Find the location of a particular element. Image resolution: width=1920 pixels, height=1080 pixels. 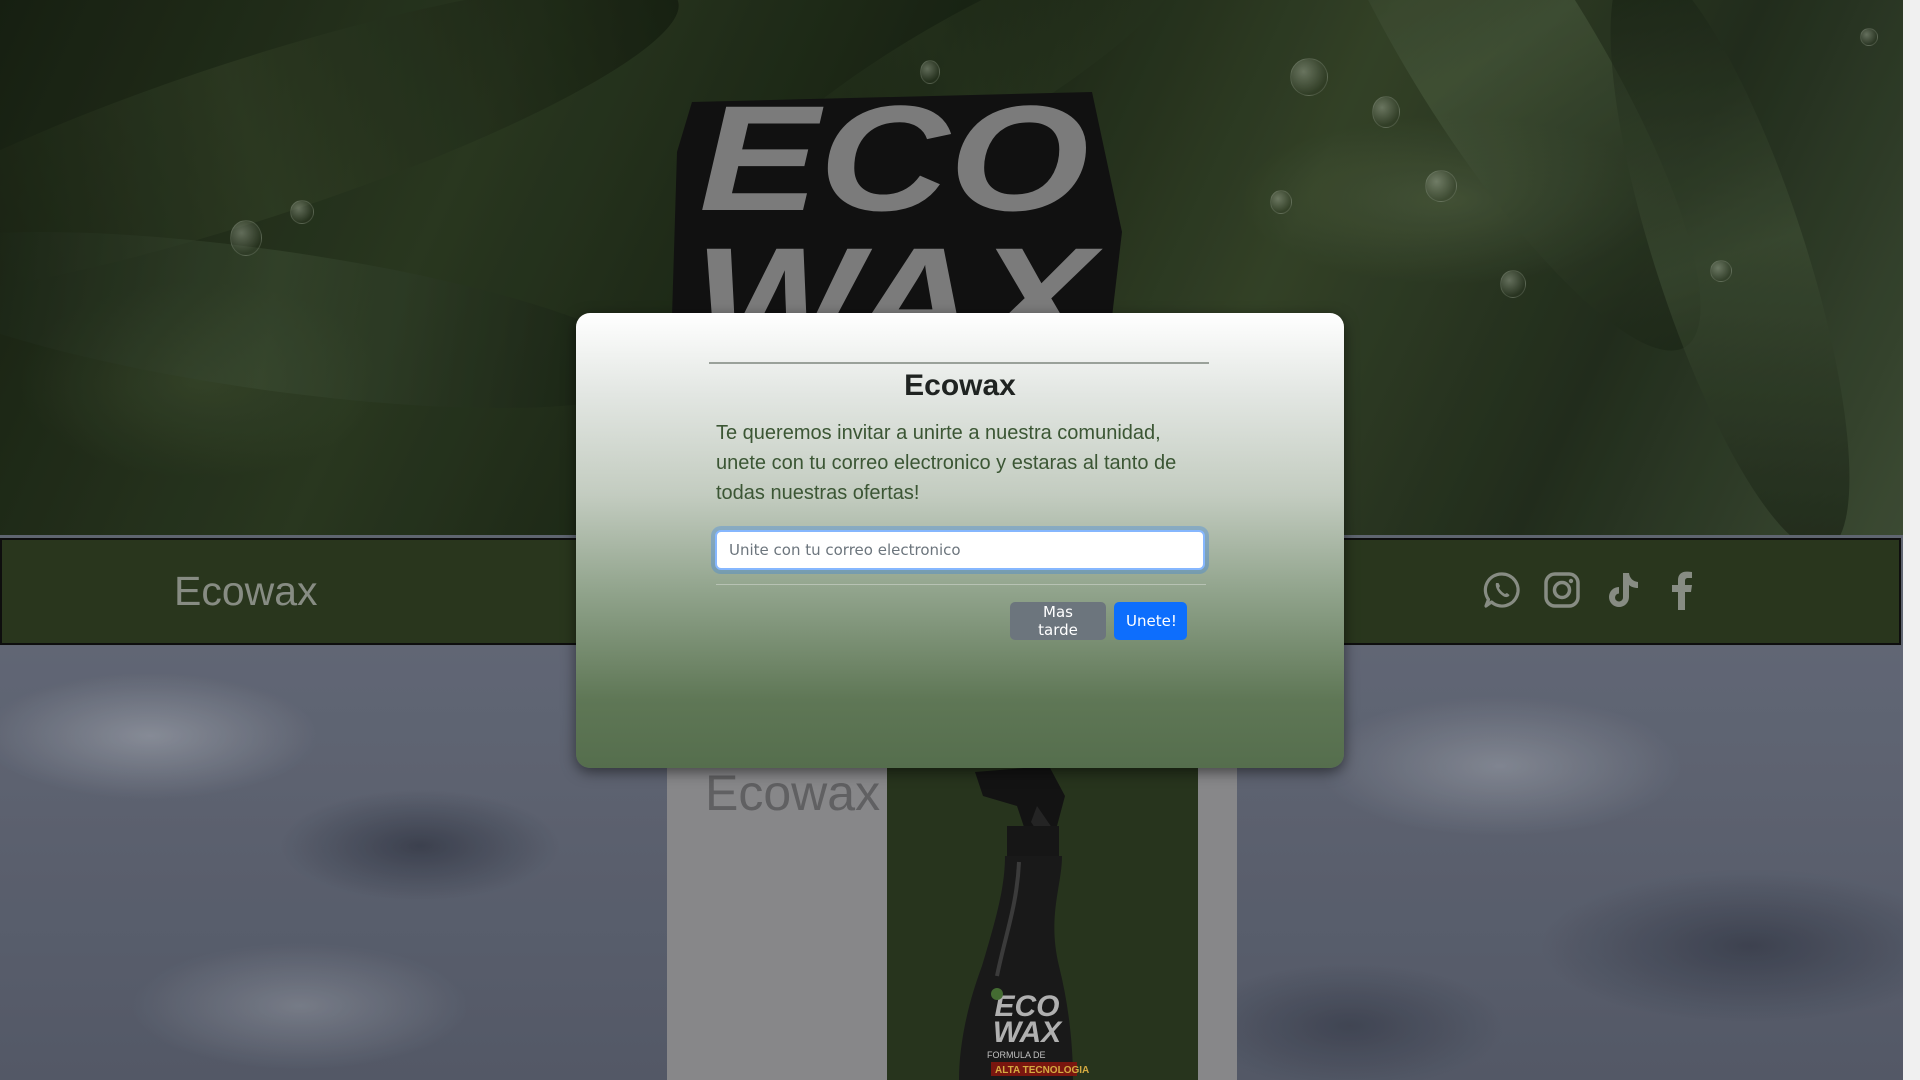

page-scrollbar is located at coordinates (1911, 540).